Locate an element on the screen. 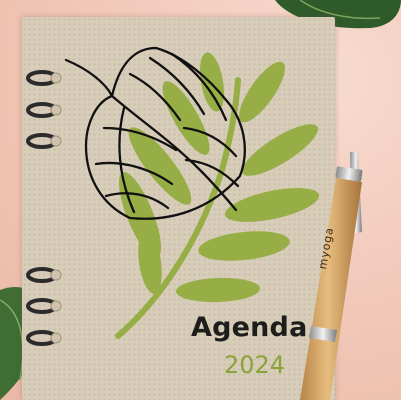  cover-title: Agenda is located at coordinates (249, 327).